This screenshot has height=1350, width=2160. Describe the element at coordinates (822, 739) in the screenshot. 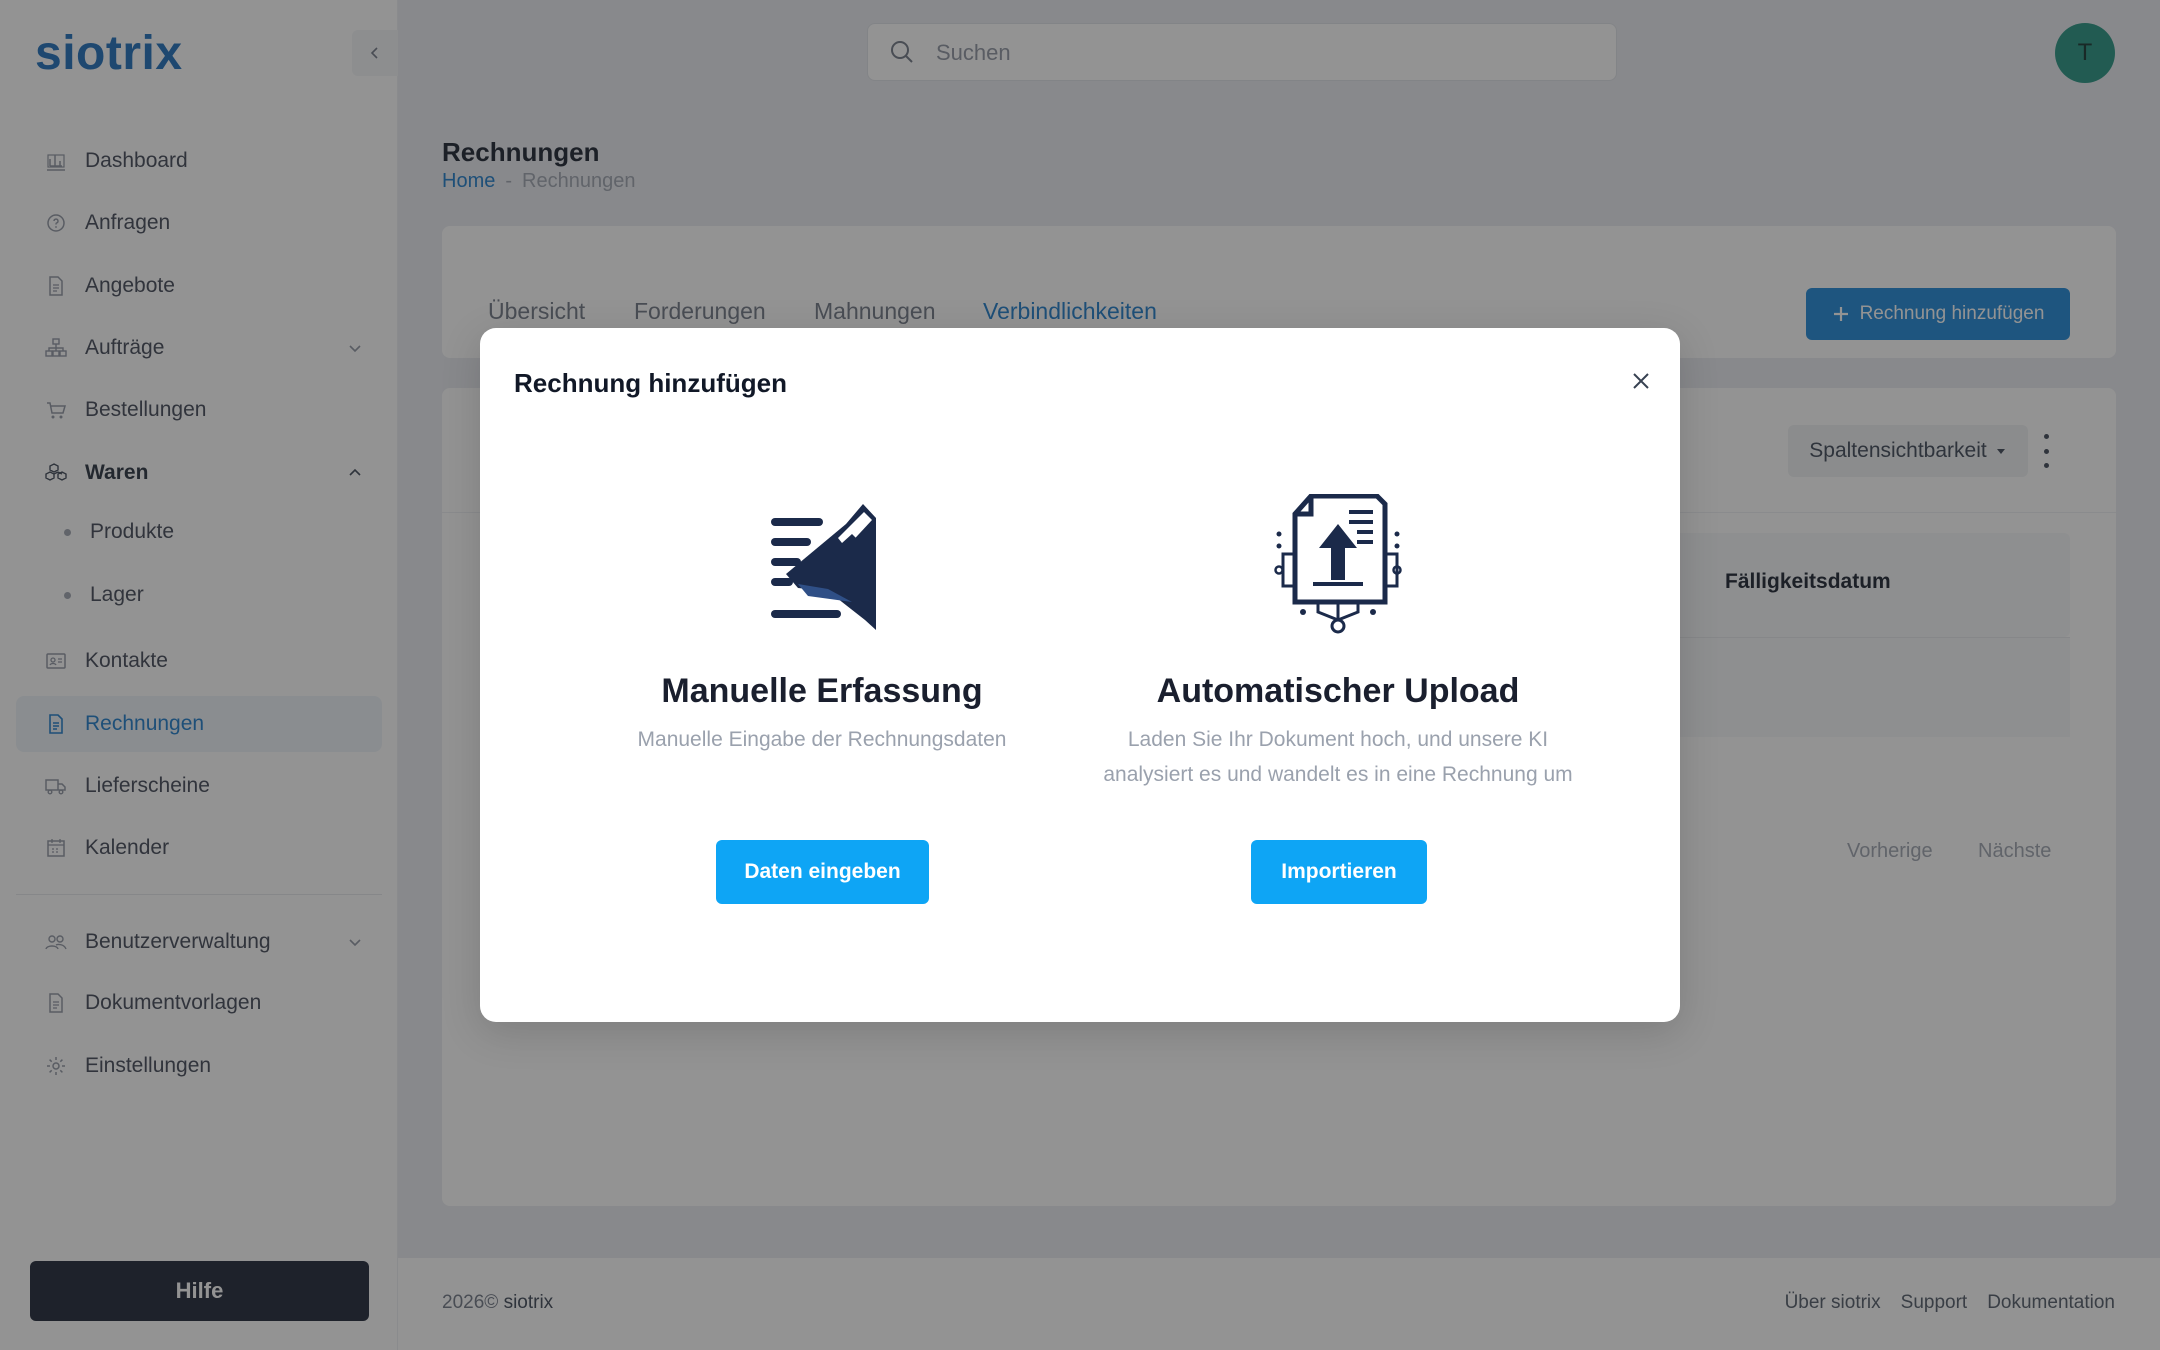

I see `manual-entry-description: Manuelle Eingabe der Rechnungsdaten` at that location.